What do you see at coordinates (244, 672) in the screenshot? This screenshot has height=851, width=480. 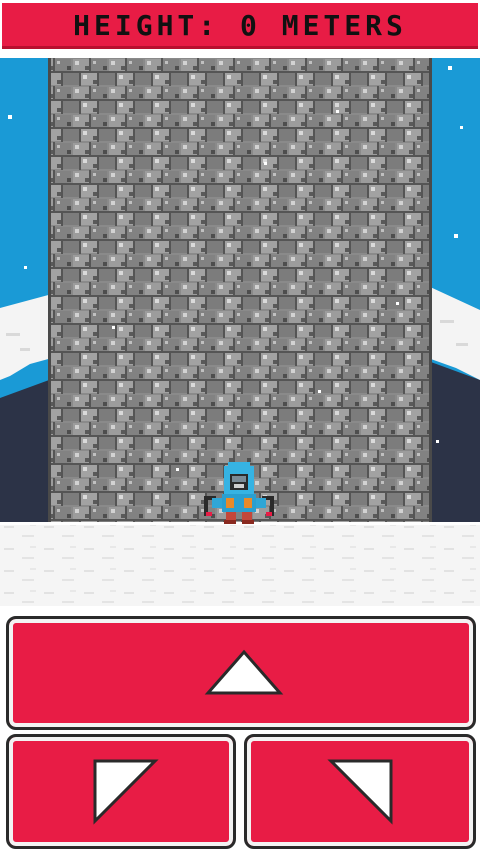 I see `triangle-up-icon` at bounding box center [244, 672].